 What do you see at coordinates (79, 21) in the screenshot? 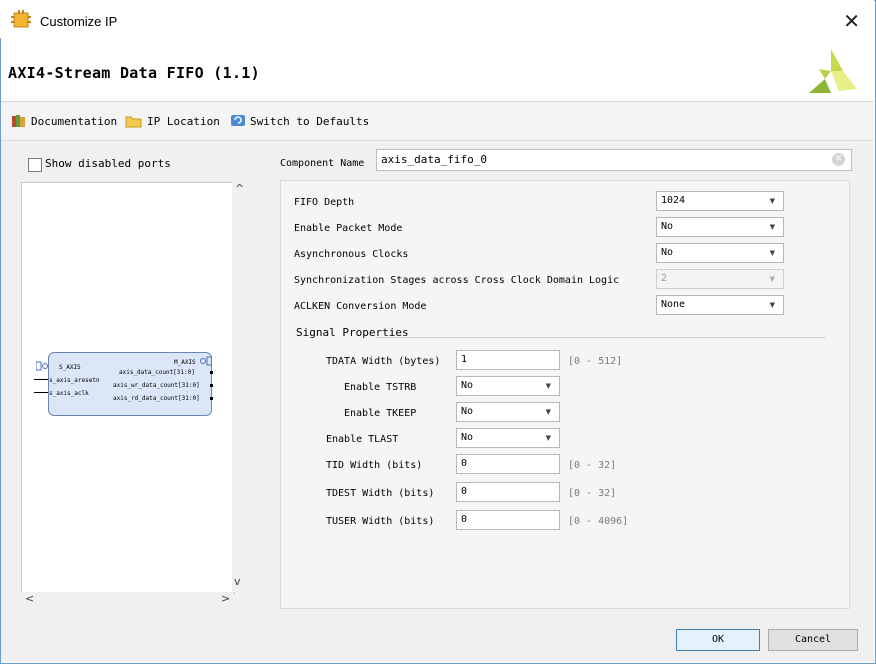
I see `window-title: Customize IP` at bounding box center [79, 21].